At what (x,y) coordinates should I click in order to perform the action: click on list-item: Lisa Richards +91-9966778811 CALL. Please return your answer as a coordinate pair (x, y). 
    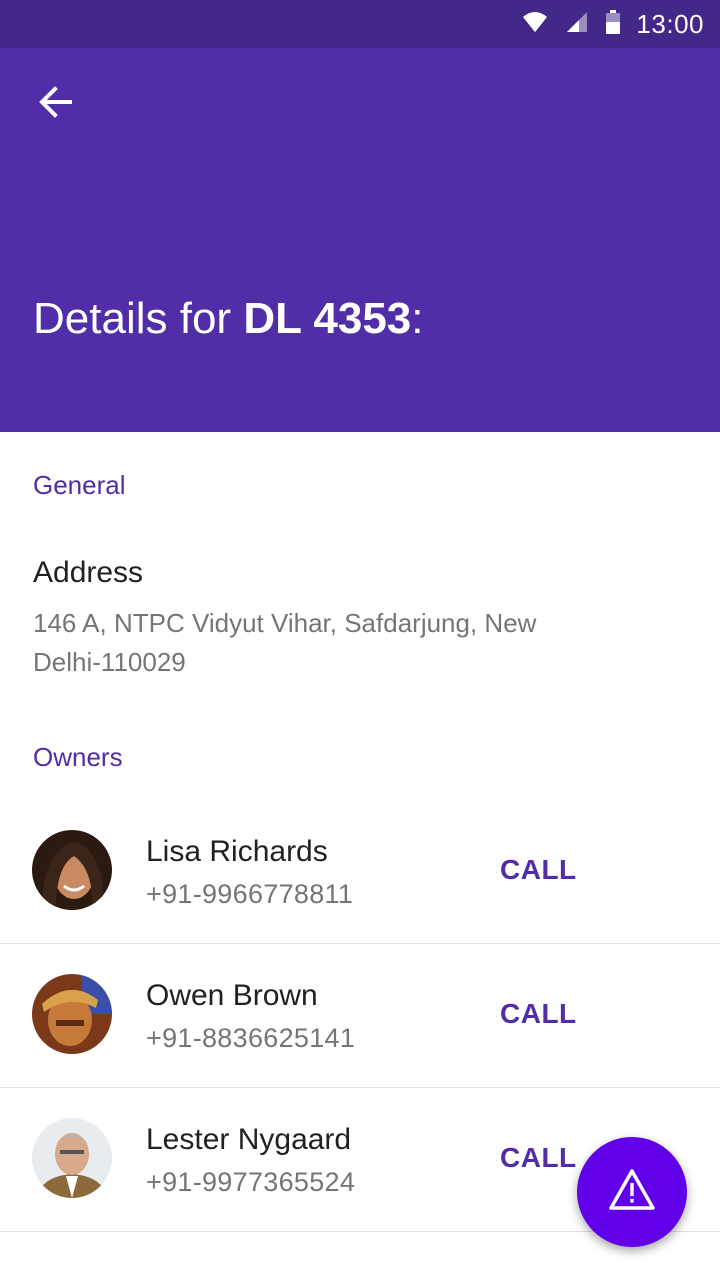
    Looking at the image, I should click on (360, 872).